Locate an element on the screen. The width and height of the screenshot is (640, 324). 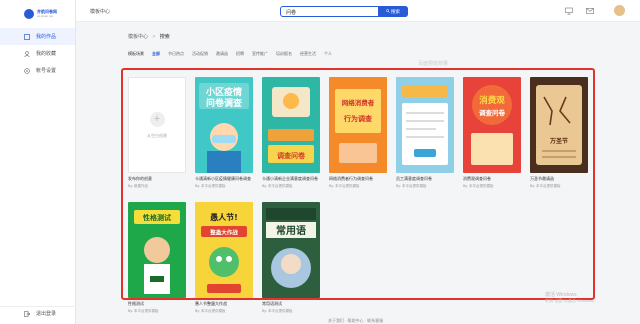
logout-label: 退出登录 is located at coordinates (46, 314).